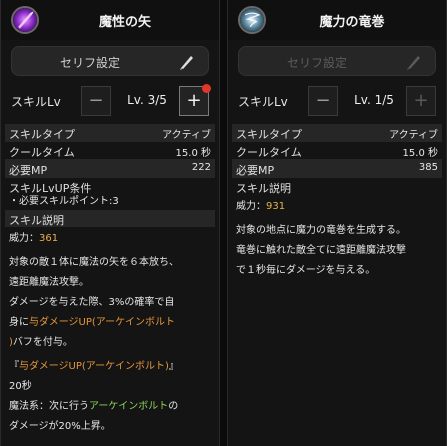 This screenshot has height=446, width=447. What do you see at coordinates (428, 167) in the screenshot?
I see `stat-value: 385` at bounding box center [428, 167].